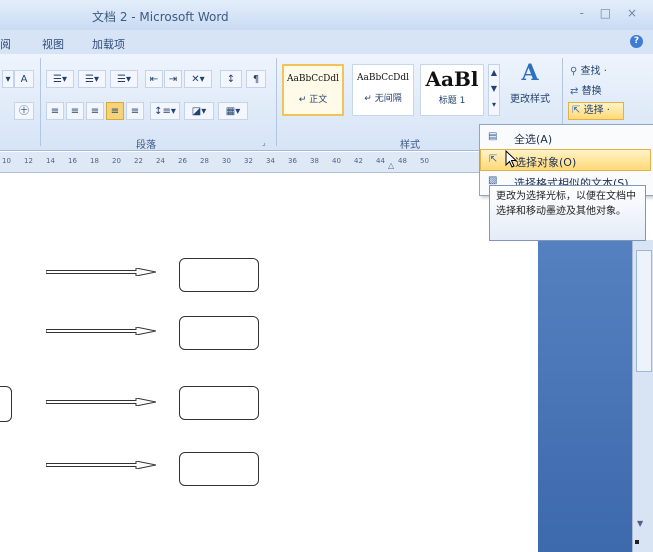 This screenshot has width=653, height=552. What do you see at coordinates (292, 161) in the screenshot?
I see `ruler-tick: 36` at bounding box center [292, 161].